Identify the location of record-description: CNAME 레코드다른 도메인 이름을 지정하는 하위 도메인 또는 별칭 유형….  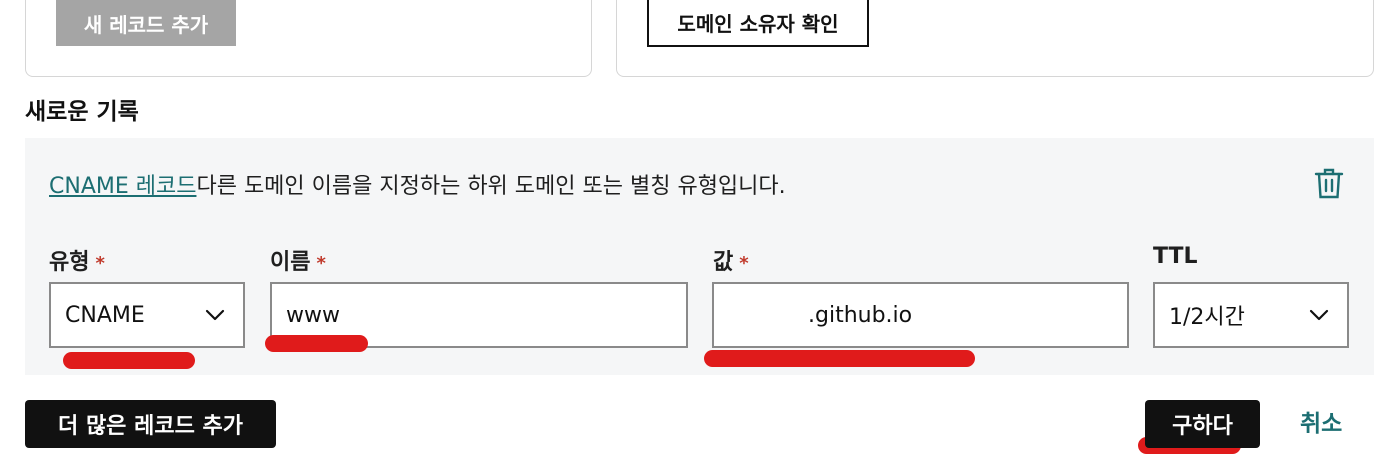
(417, 184).